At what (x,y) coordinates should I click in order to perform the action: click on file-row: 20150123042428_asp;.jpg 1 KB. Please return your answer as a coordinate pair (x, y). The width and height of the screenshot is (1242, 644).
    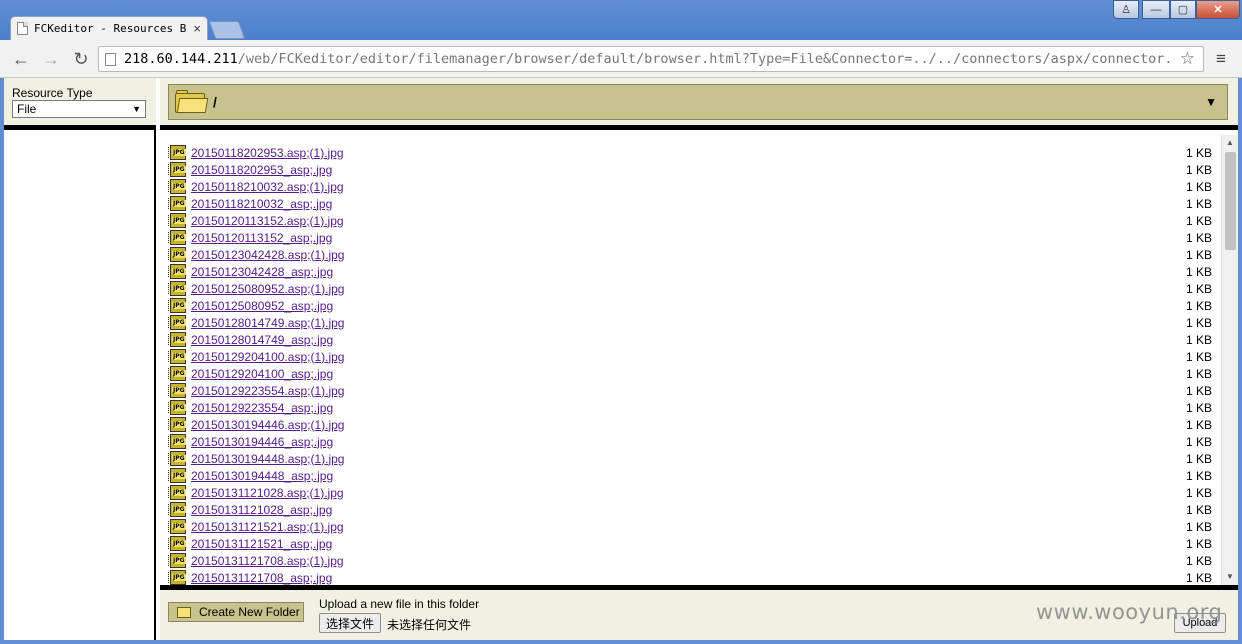
    Looking at the image, I should click on (690, 271).